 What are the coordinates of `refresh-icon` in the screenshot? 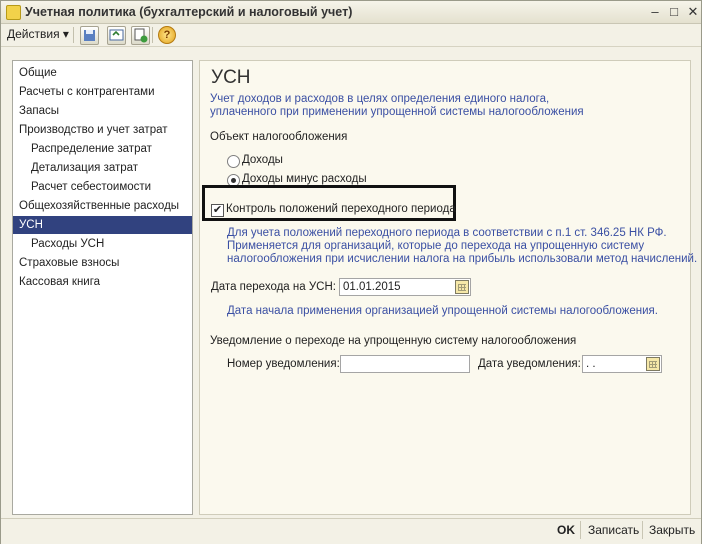 It's located at (116, 35).